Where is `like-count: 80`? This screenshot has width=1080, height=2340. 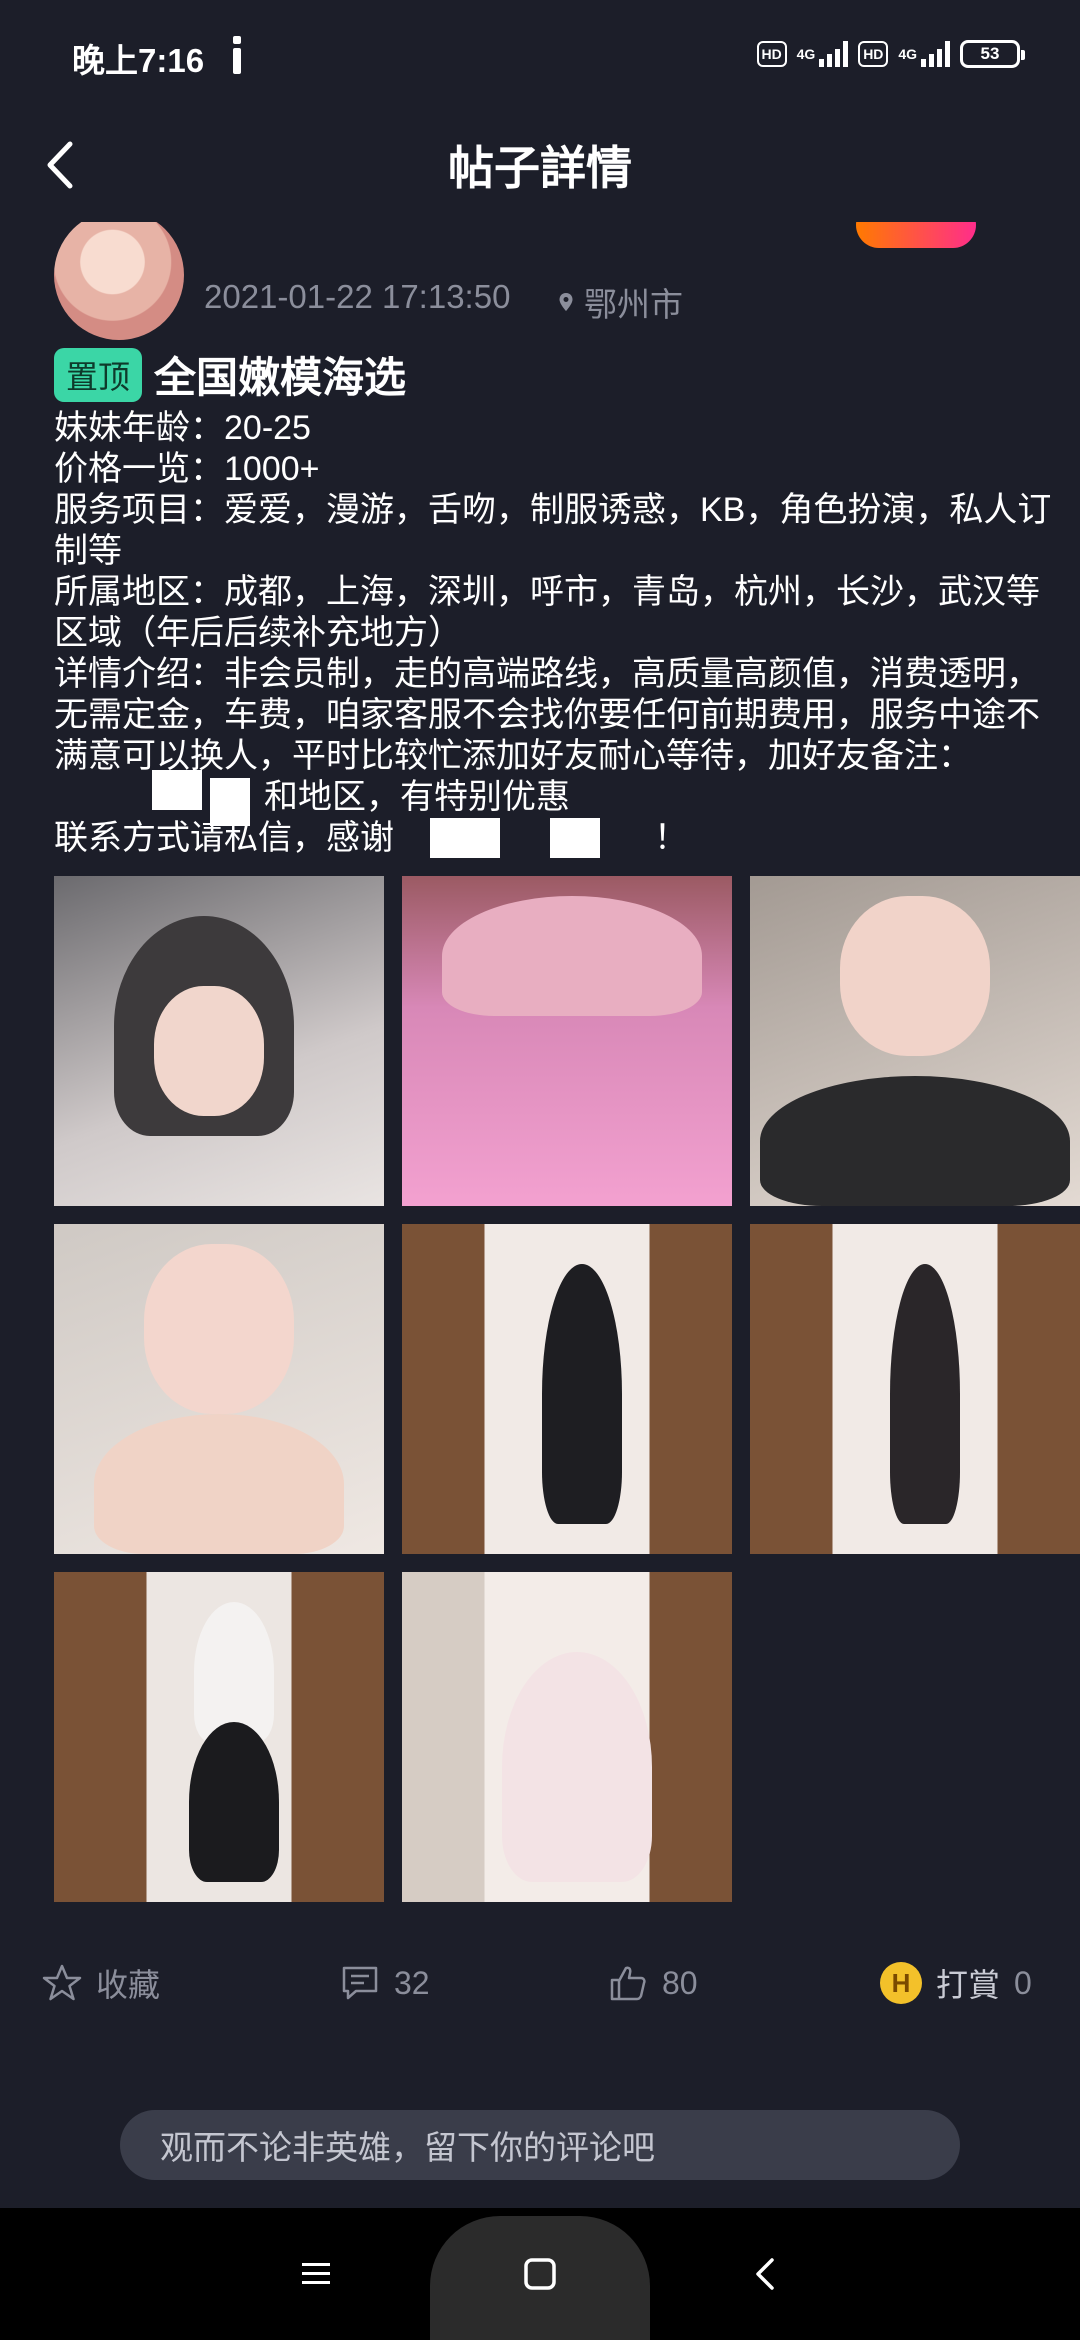 like-count: 80 is located at coordinates (680, 1982).